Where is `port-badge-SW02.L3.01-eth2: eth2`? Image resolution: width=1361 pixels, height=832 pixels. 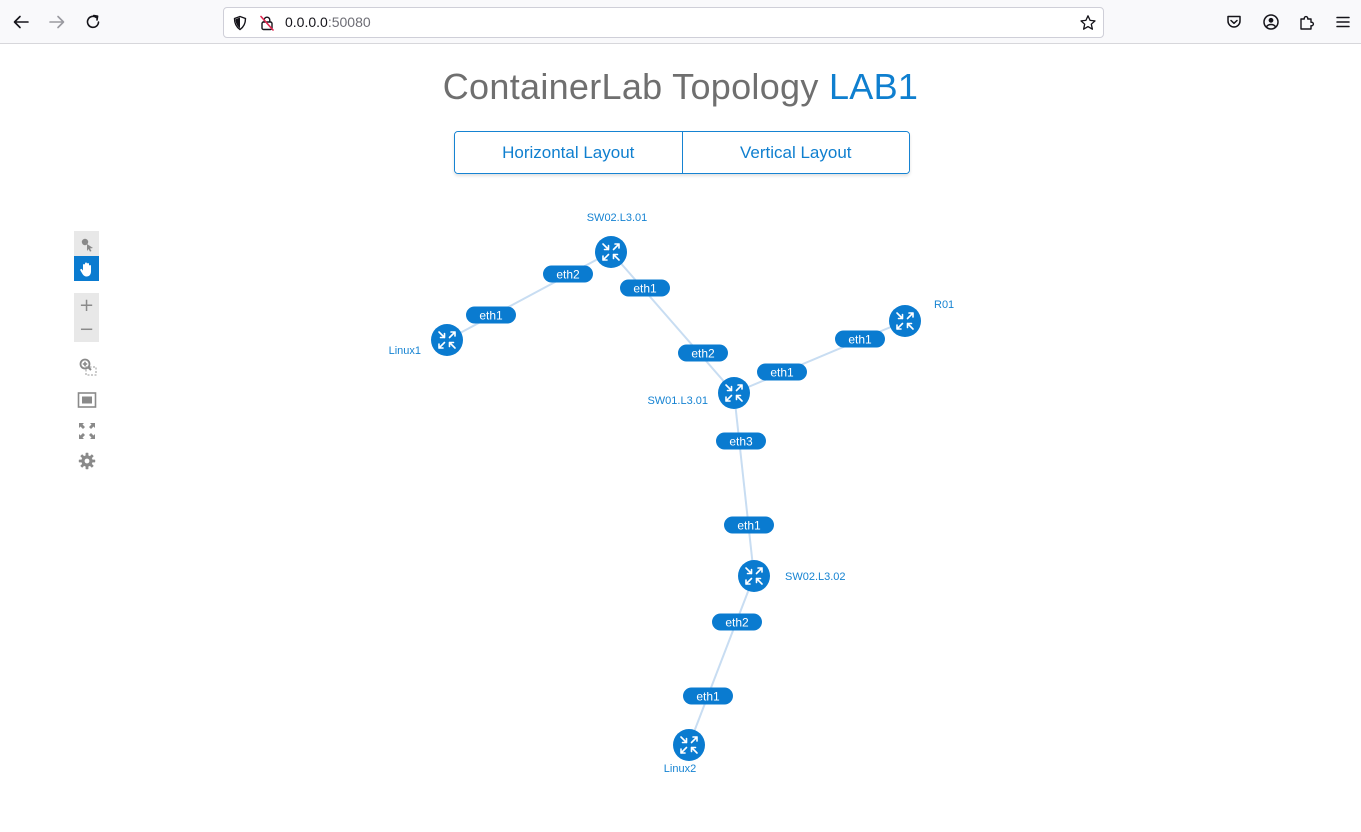 port-badge-SW02.L3.01-eth2: eth2 is located at coordinates (568, 274).